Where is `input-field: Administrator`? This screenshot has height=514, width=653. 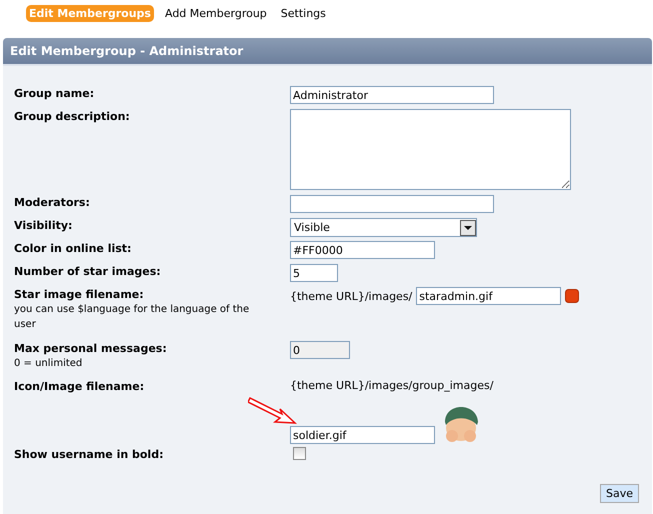 input-field: Administrator is located at coordinates (392, 95).